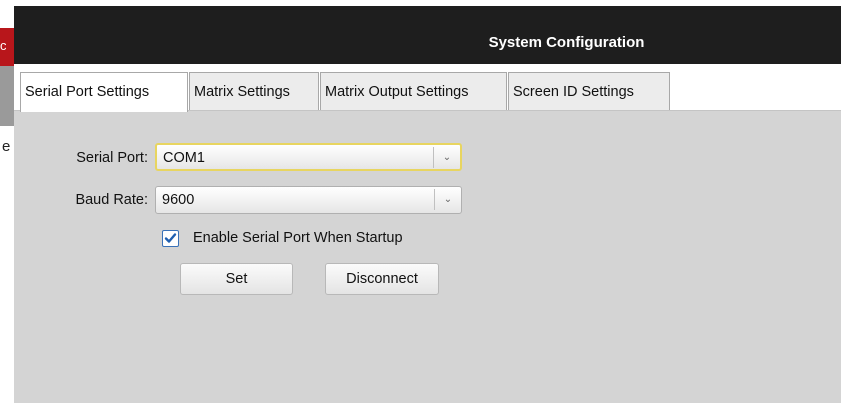  Describe the element at coordinates (308, 157) in the screenshot. I see `serial-port-select: COM1 ⌄` at that location.